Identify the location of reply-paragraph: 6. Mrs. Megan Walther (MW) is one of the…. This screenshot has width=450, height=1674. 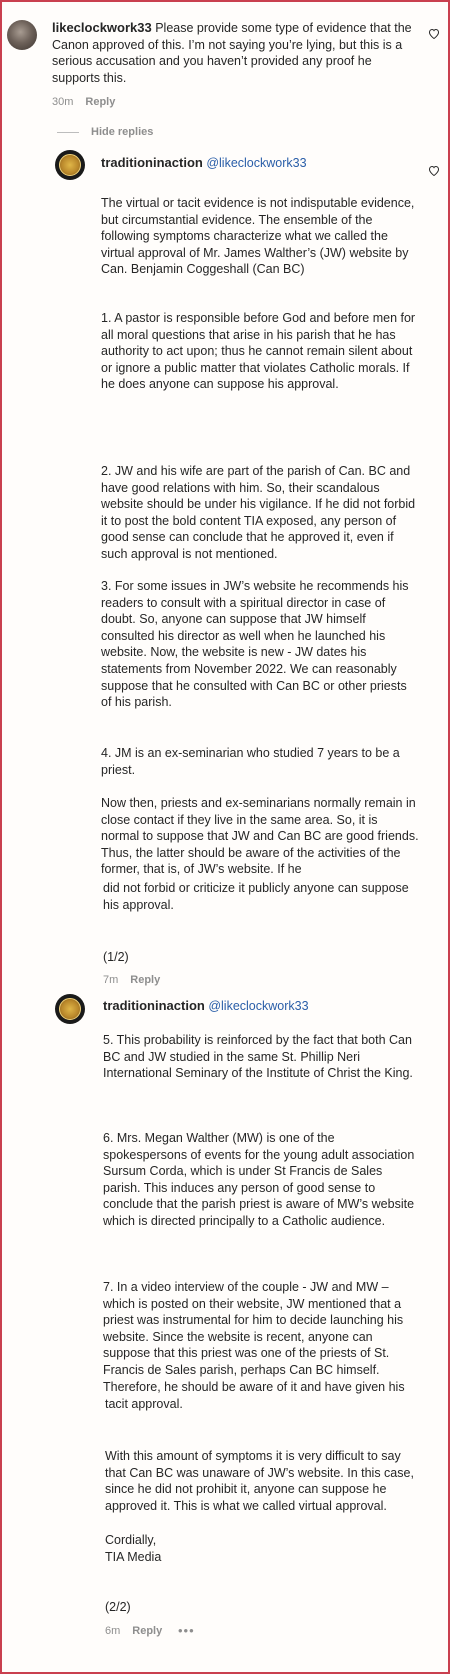
(259, 1179).